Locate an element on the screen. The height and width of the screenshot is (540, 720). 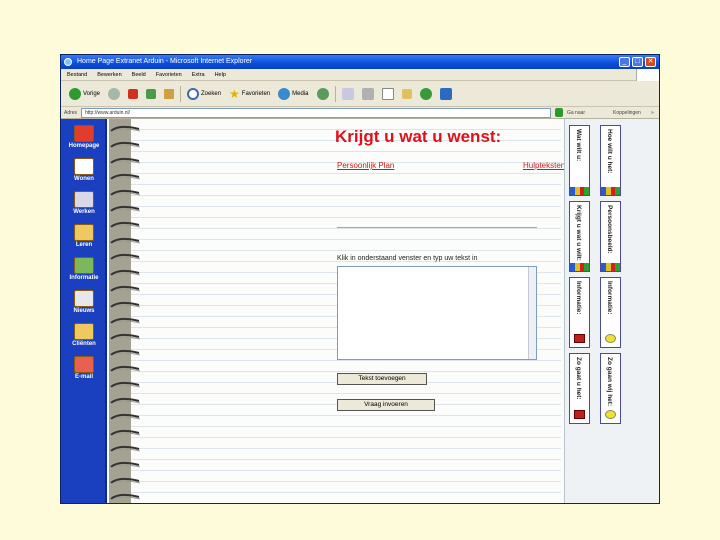
sidebar-item-label: Homepage is located at coordinates (84, 146).